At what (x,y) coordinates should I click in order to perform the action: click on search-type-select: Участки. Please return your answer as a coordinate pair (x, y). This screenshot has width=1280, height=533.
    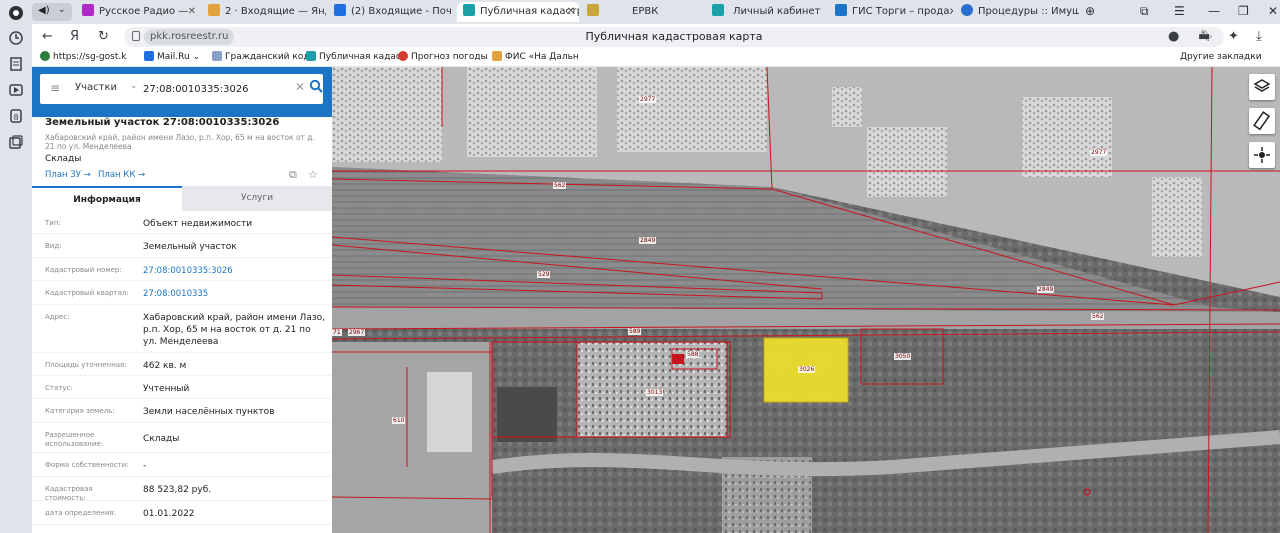
    Looking at the image, I should click on (96, 87).